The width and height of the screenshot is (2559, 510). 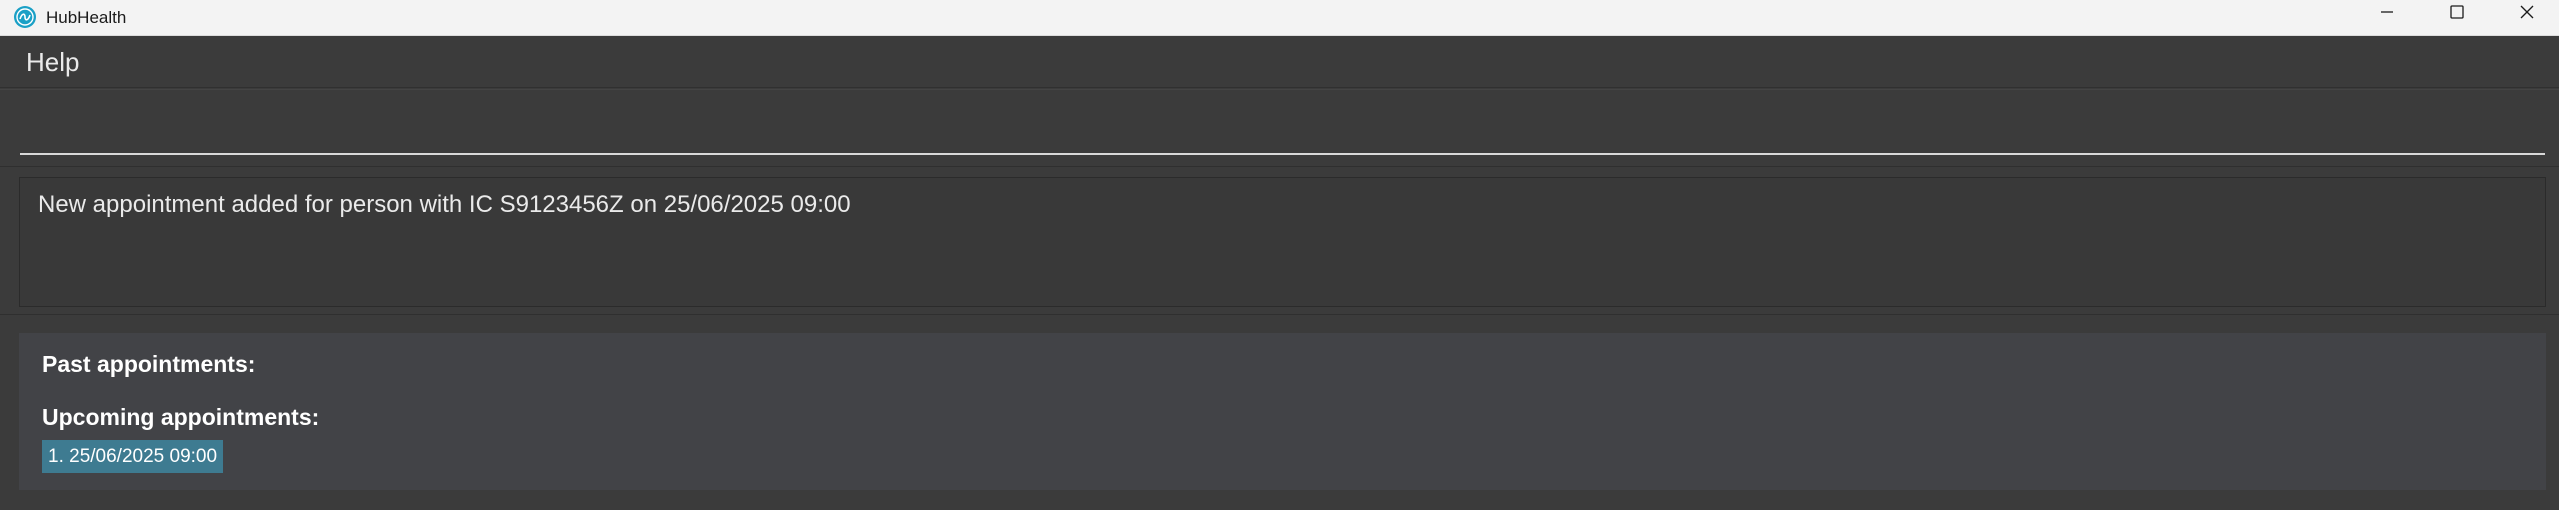 I want to click on menu-bar: Help, so click(x=1279, y=62).